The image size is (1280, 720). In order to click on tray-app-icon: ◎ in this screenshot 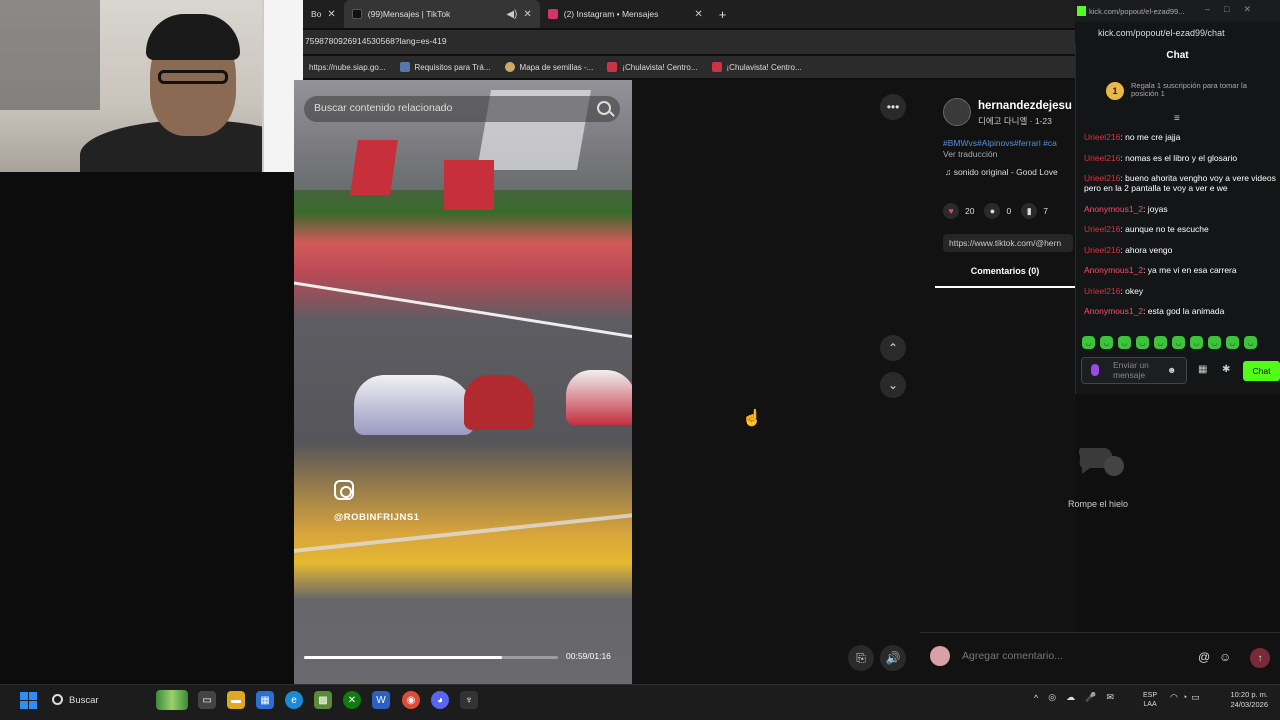, I will do `click(1052, 697)`.